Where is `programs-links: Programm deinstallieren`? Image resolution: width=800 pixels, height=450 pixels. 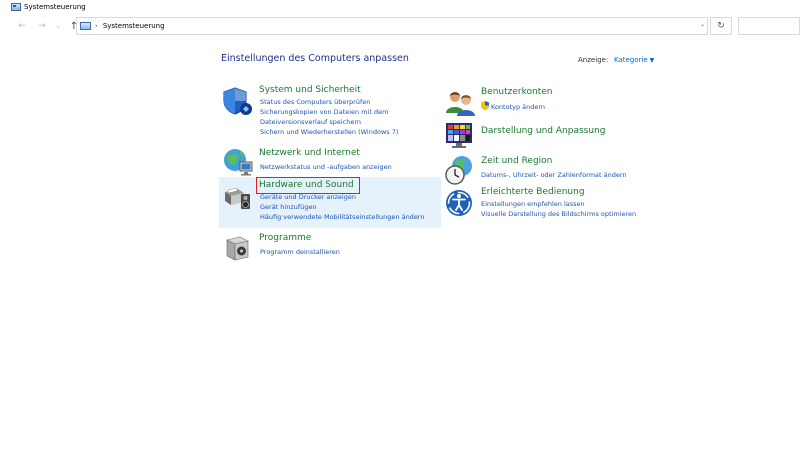 programs-links: Programm deinstallieren is located at coordinates (300, 252).